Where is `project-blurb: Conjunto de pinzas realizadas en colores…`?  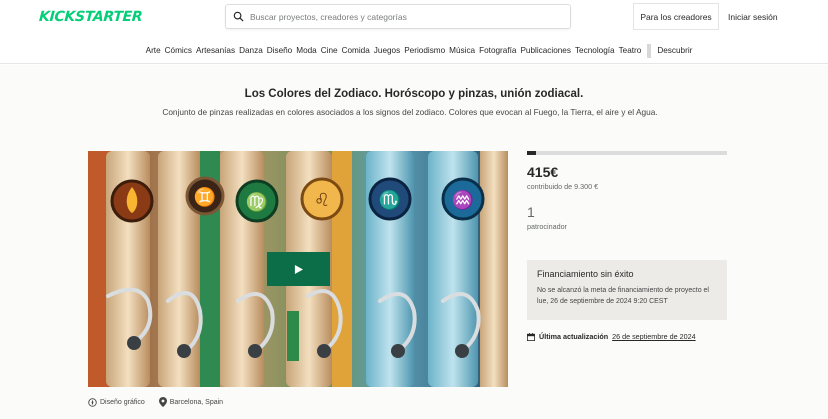 project-blurb: Conjunto de pinzas realizadas en colores… is located at coordinates (410, 112).